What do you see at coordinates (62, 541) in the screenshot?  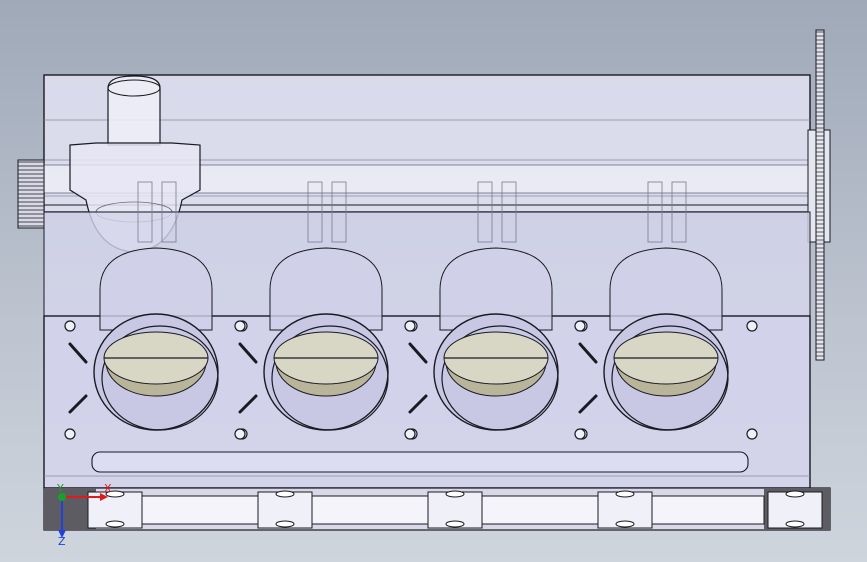 I see `z-axis-label: Z` at bounding box center [62, 541].